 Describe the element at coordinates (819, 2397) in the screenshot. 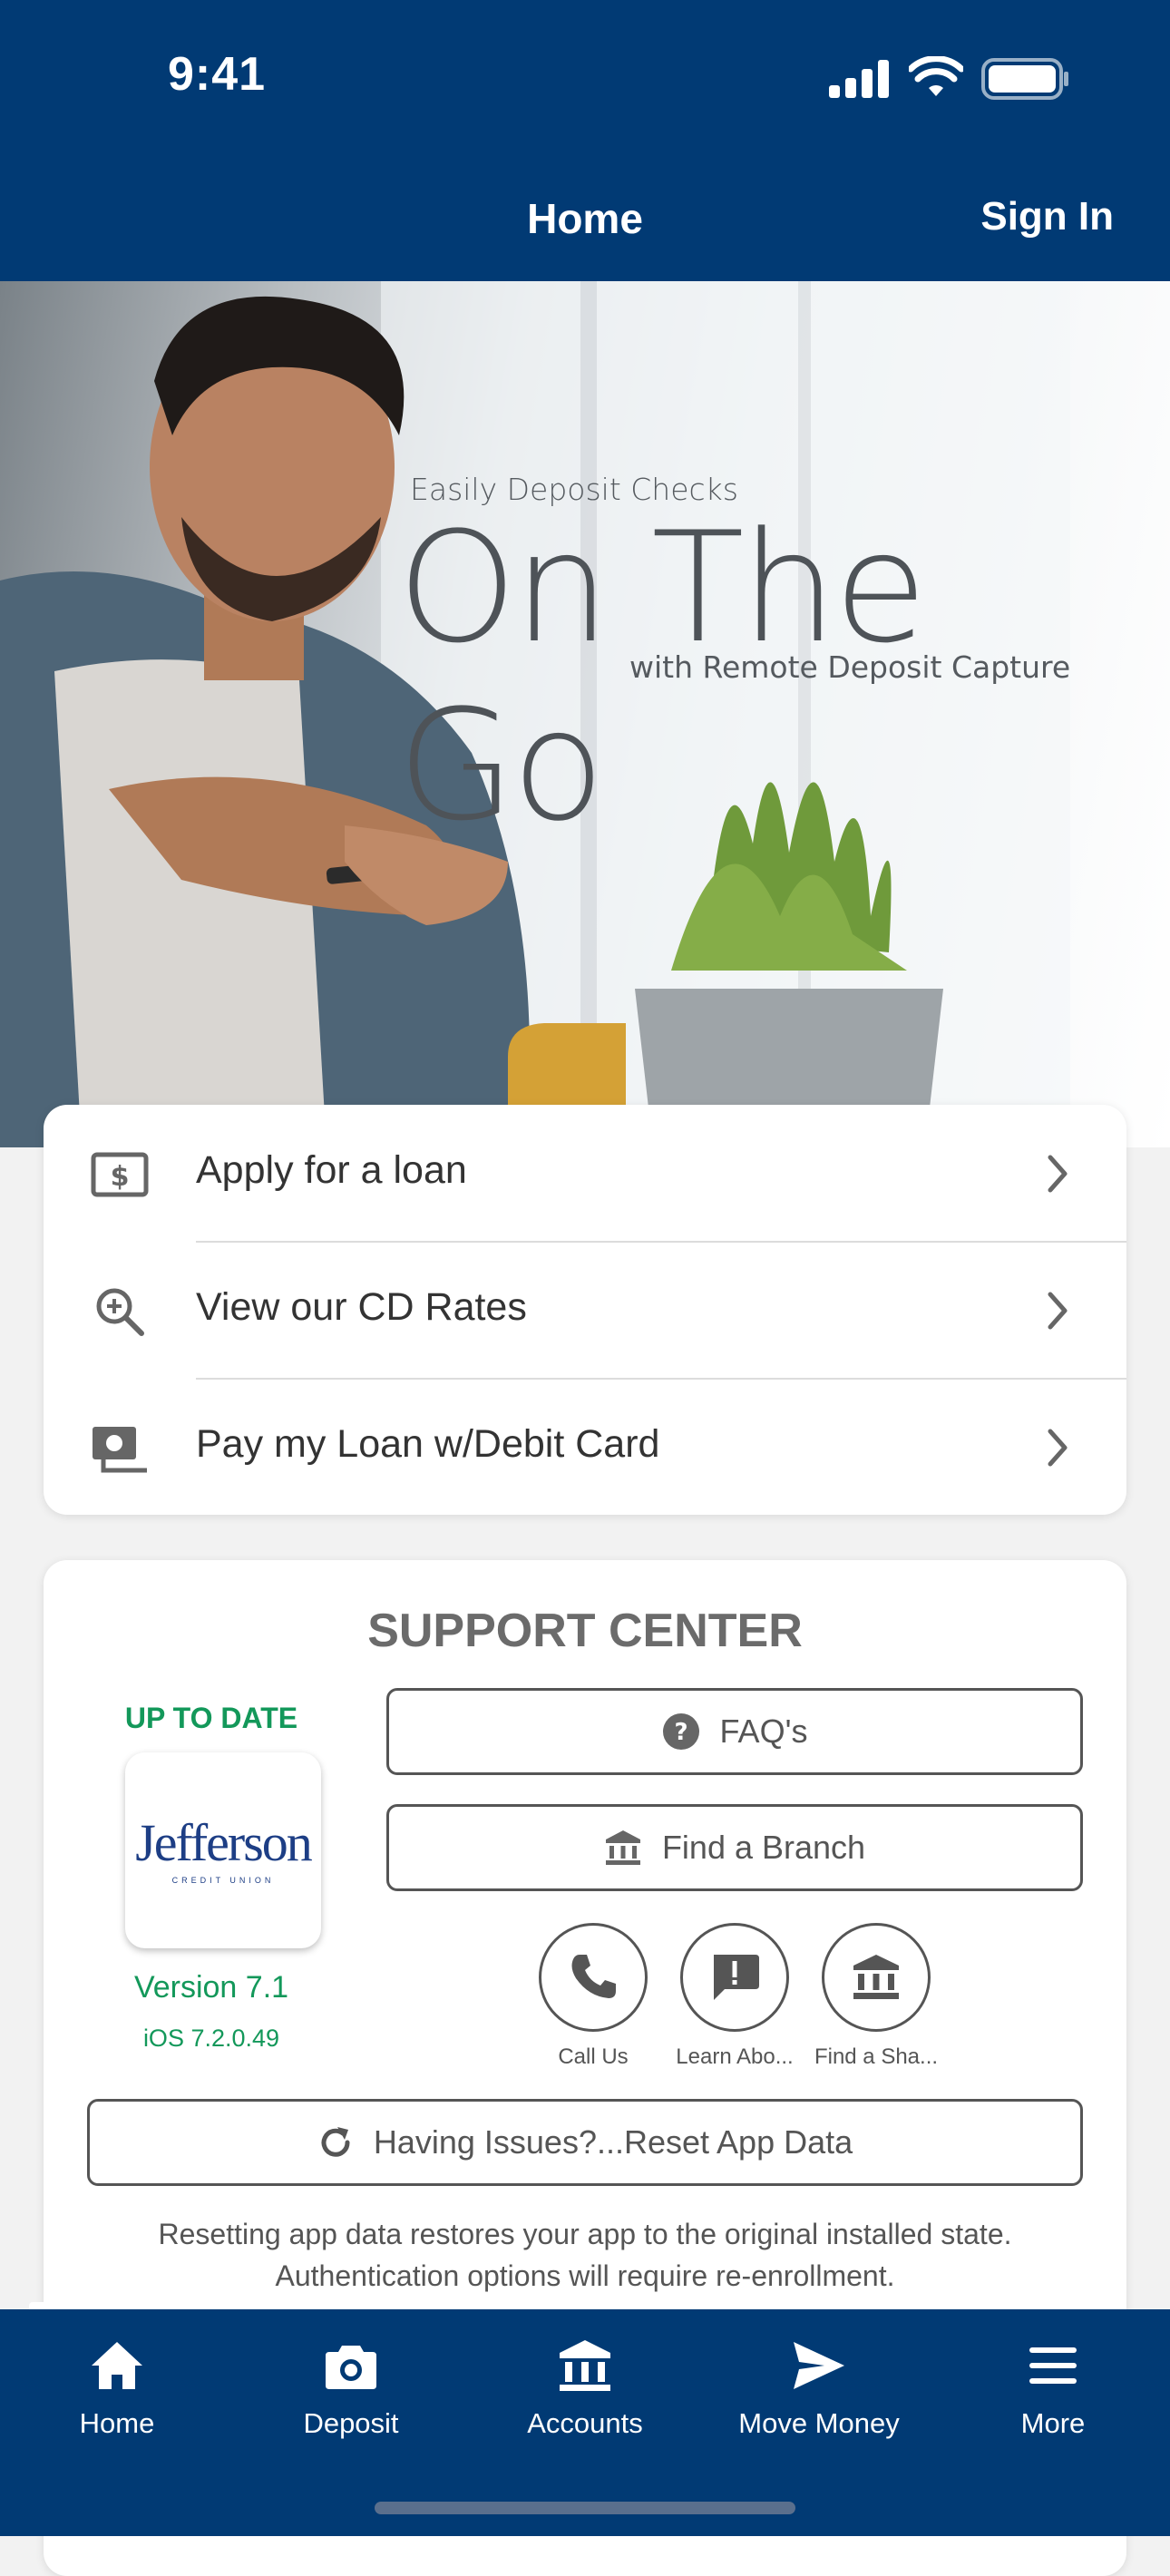

I see `tab-move-money: Move Money` at that location.